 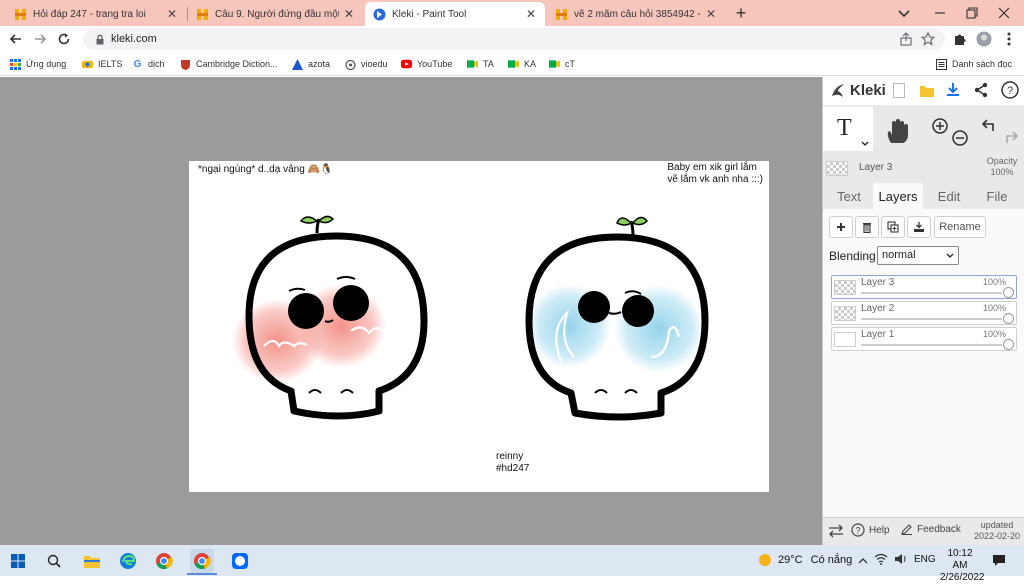 What do you see at coordinates (870, 530) in the screenshot?
I see `help-button: ? Help` at bounding box center [870, 530].